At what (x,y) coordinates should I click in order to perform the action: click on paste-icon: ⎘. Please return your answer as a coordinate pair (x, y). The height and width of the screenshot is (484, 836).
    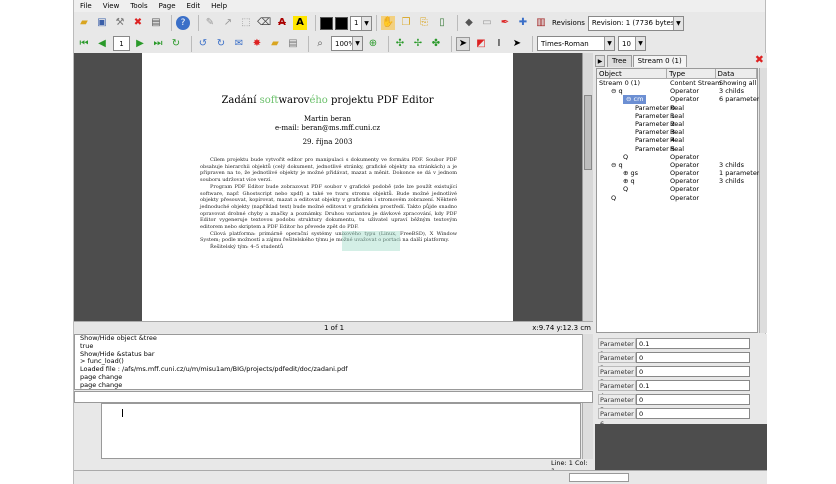
    Looking at the image, I should click on (424, 23).